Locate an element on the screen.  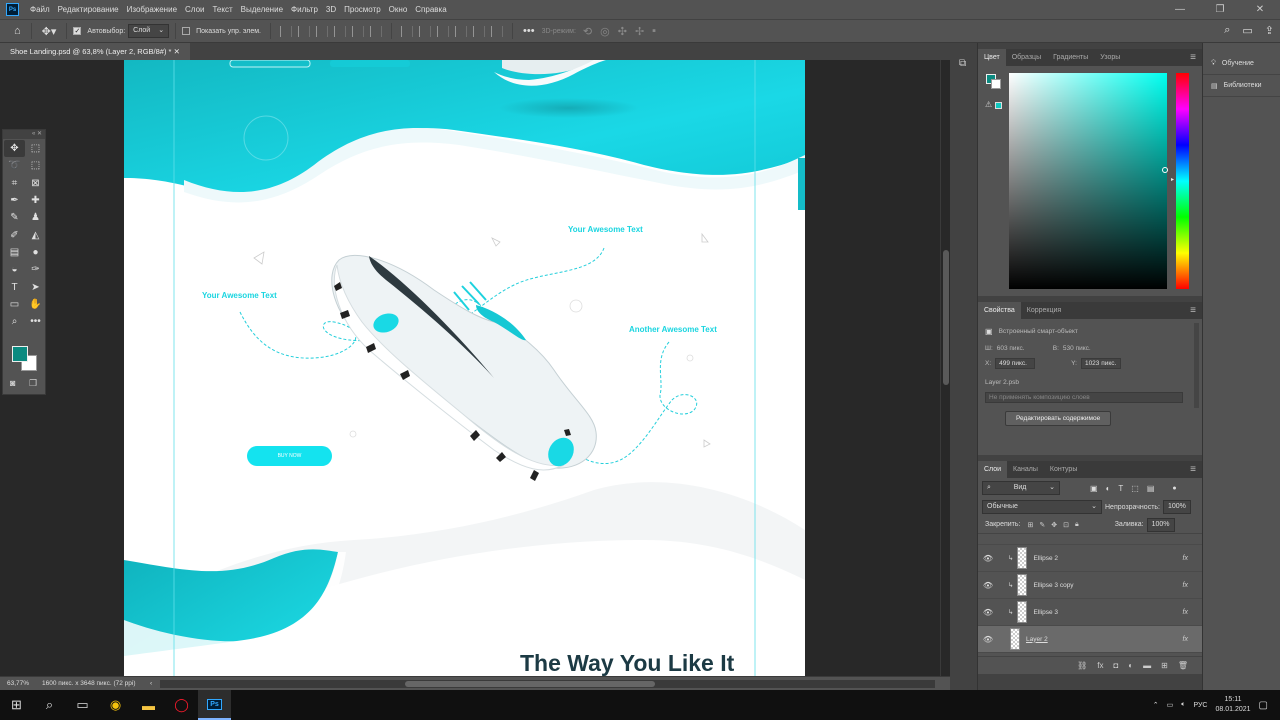
frame-tool-icon: ⊠ is located at coordinates (35, 183).